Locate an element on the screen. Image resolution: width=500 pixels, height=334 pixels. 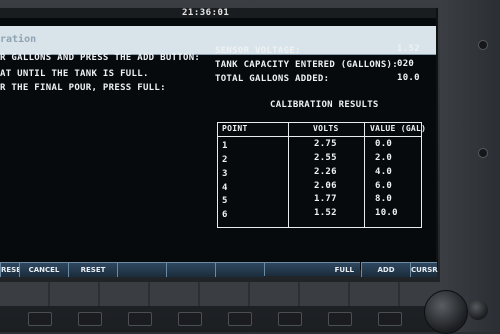
row-volts: 1.77 is located at coordinates (325, 199).